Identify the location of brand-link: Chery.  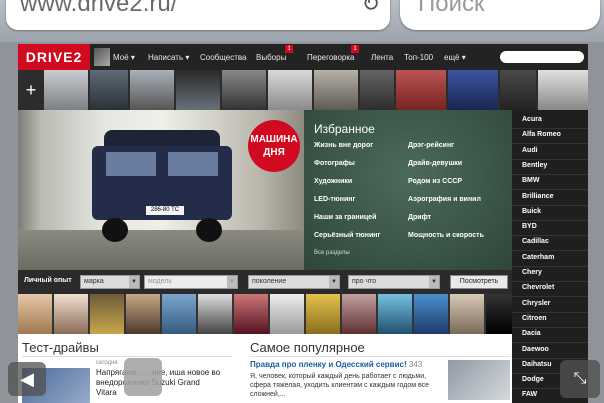
(532, 272).